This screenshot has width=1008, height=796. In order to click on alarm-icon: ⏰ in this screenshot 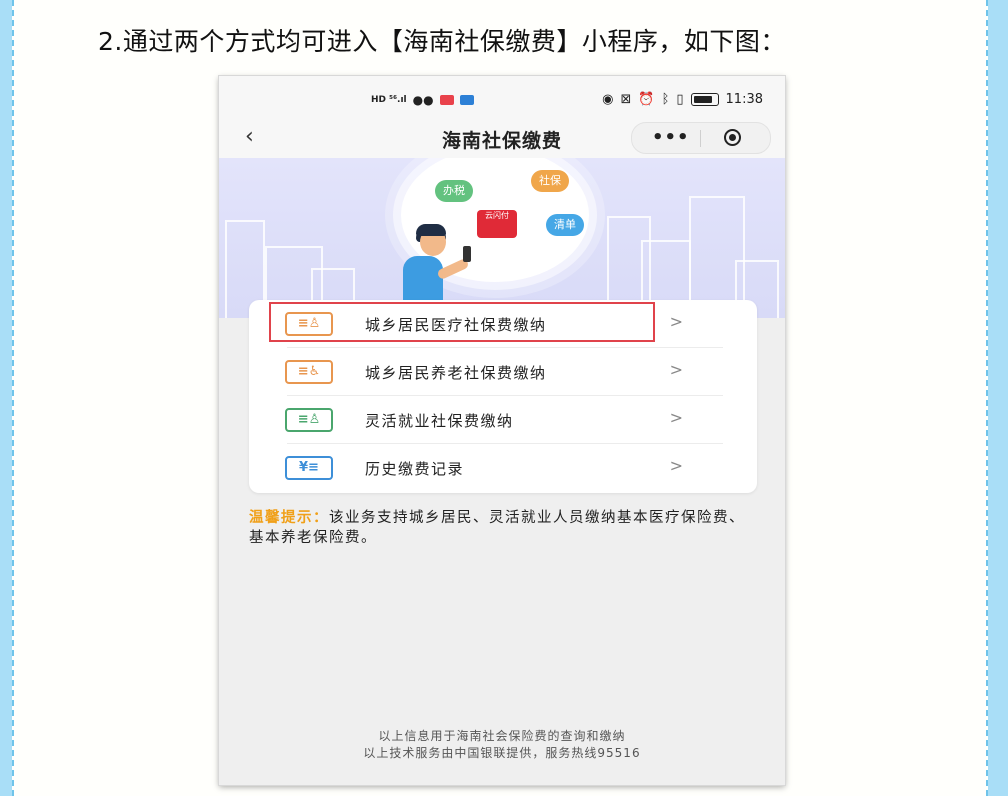, I will do `click(646, 99)`.